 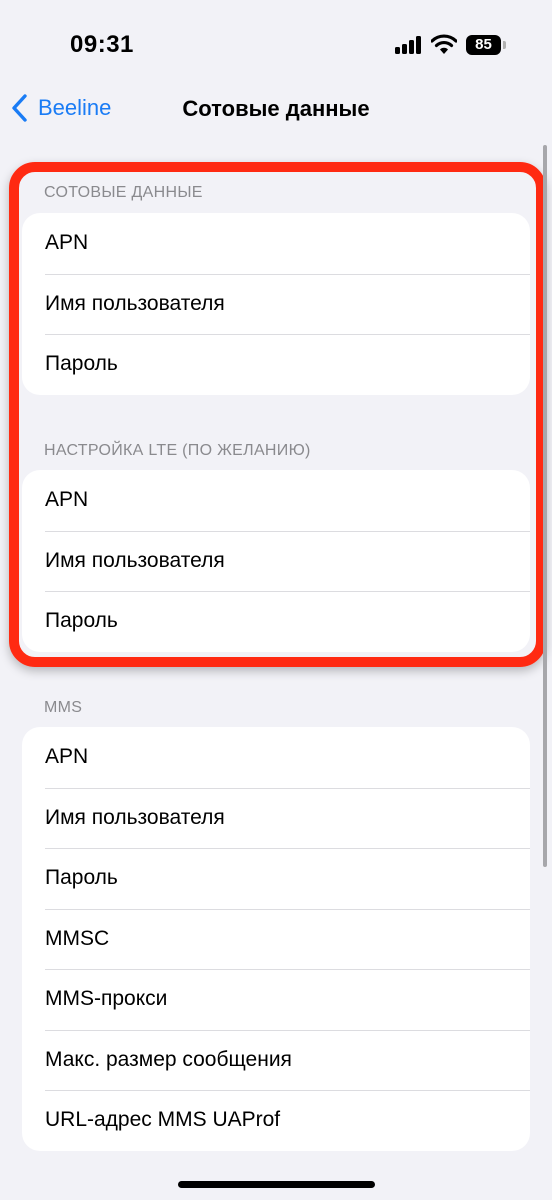 I want to click on settings-group-lte: APN Имя пользователя Пароль, so click(x=276, y=561).